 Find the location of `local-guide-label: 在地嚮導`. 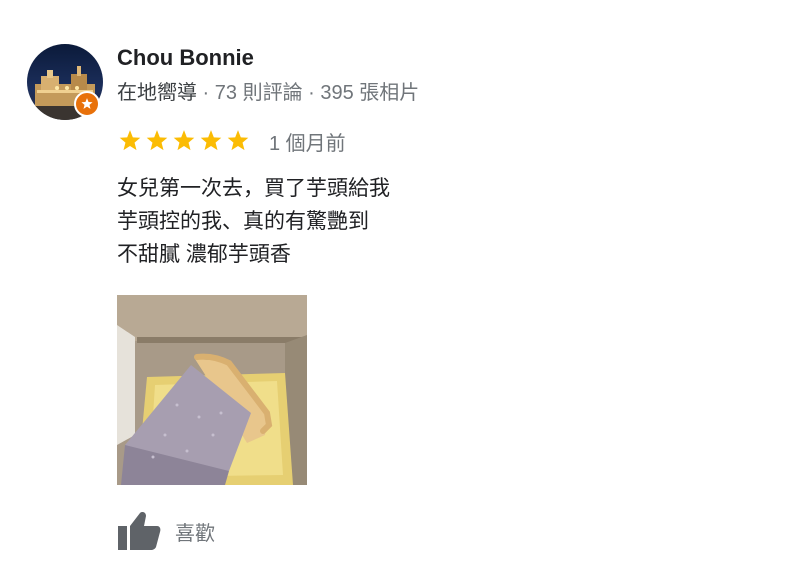

local-guide-label: 在地嚮導 is located at coordinates (157, 93).